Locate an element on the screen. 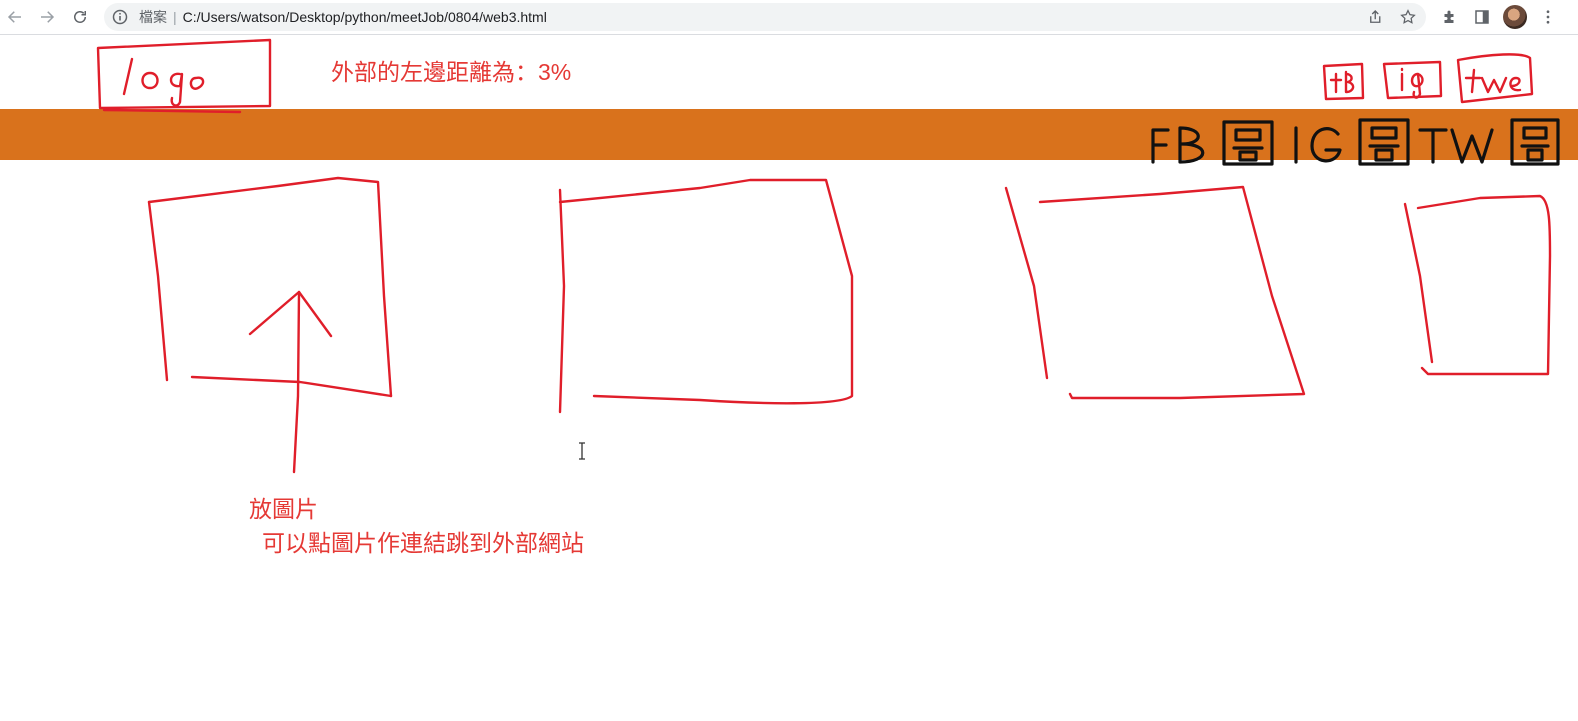  link-caption: 可以點圖片作連結跳到外部網站 is located at coordinates (423, 543).